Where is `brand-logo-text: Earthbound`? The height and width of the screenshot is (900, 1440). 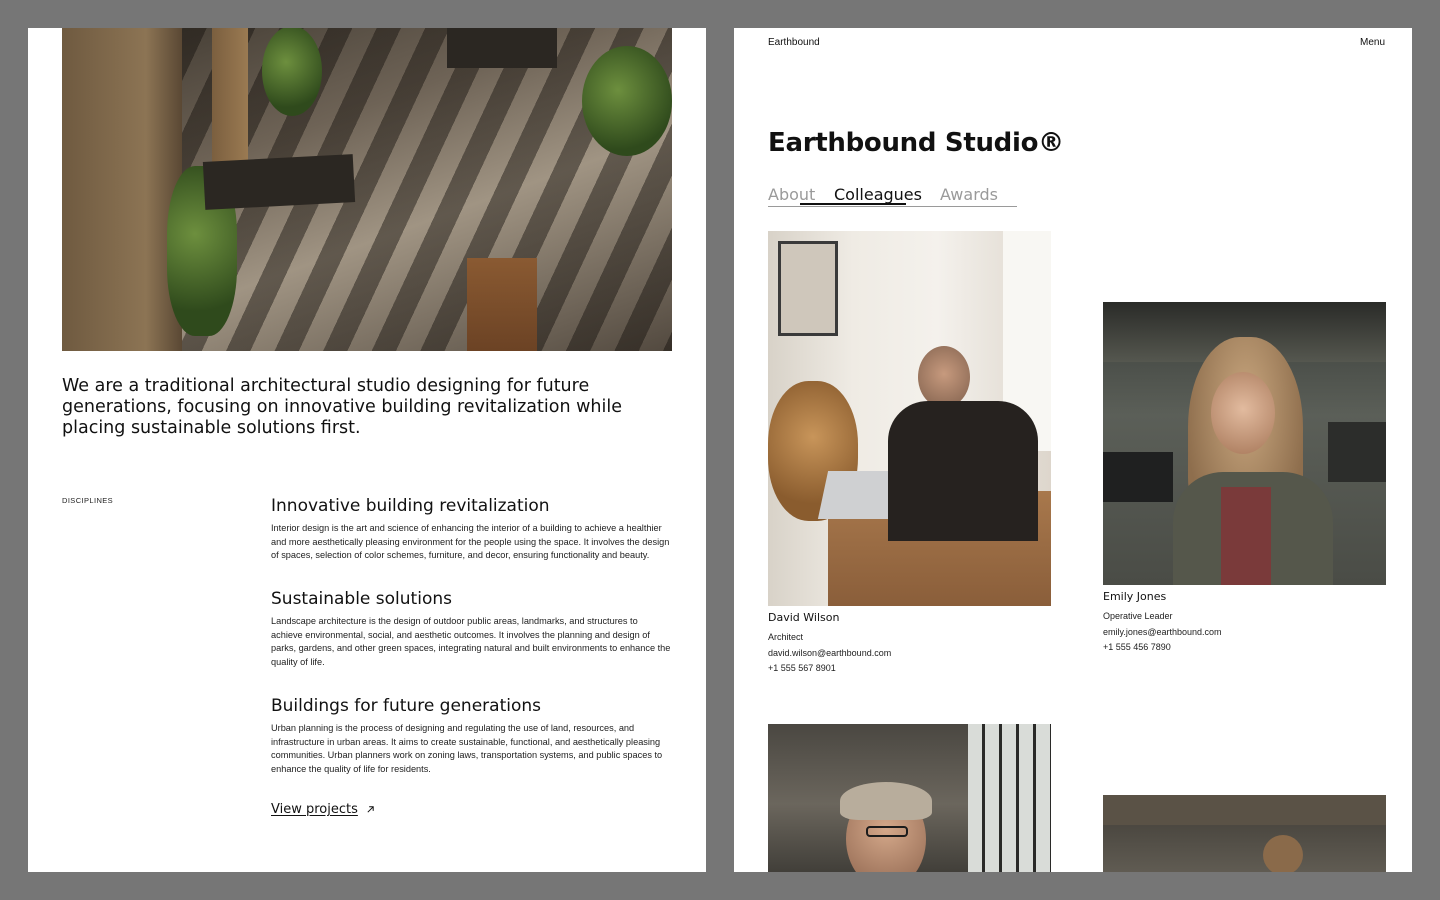
brand-logo-text: Earthbound is located at coordinates (794, 42).